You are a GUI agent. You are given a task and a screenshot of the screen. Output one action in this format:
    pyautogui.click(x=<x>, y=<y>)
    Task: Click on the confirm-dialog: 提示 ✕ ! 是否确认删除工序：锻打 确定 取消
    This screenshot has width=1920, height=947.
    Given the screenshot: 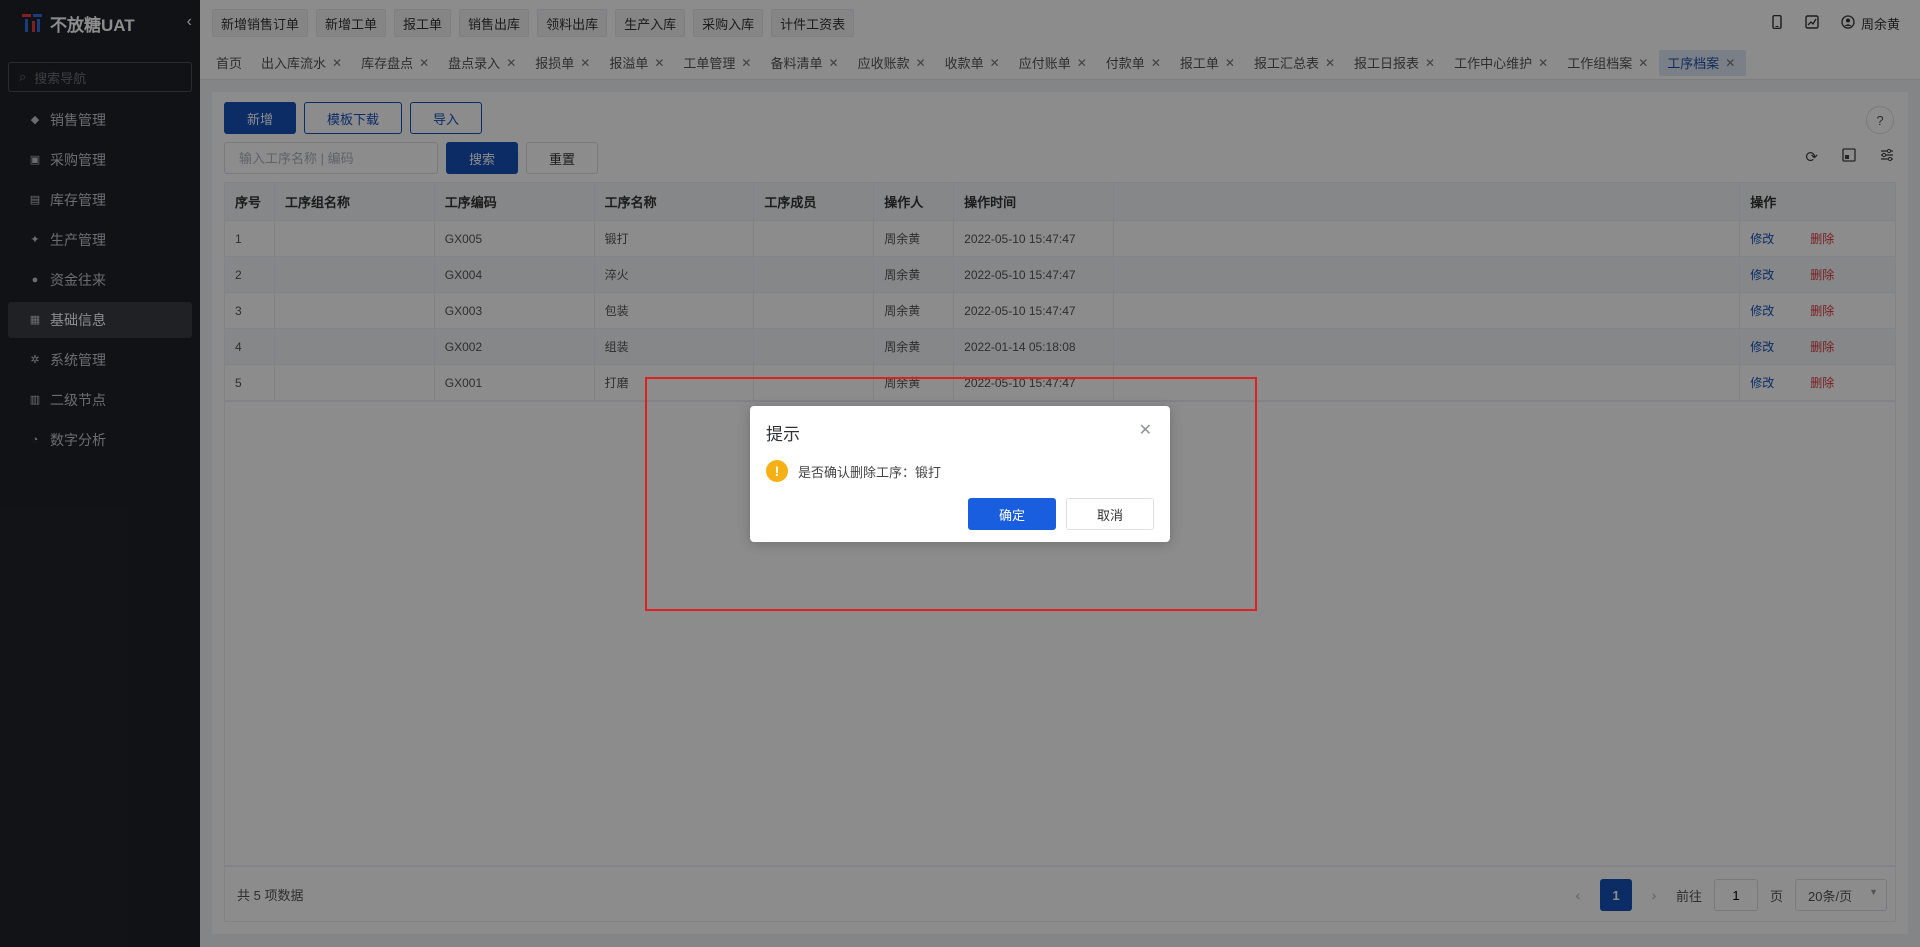 What is the action you would take?
    pyautogui.click(x=960, y=474)
    